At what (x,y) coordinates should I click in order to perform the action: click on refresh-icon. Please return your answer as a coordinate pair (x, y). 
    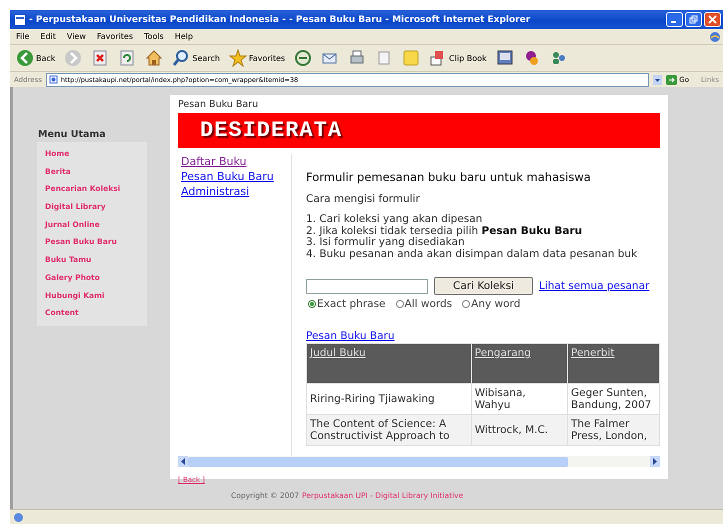
    Looking at the image, I should click on (127, 58).